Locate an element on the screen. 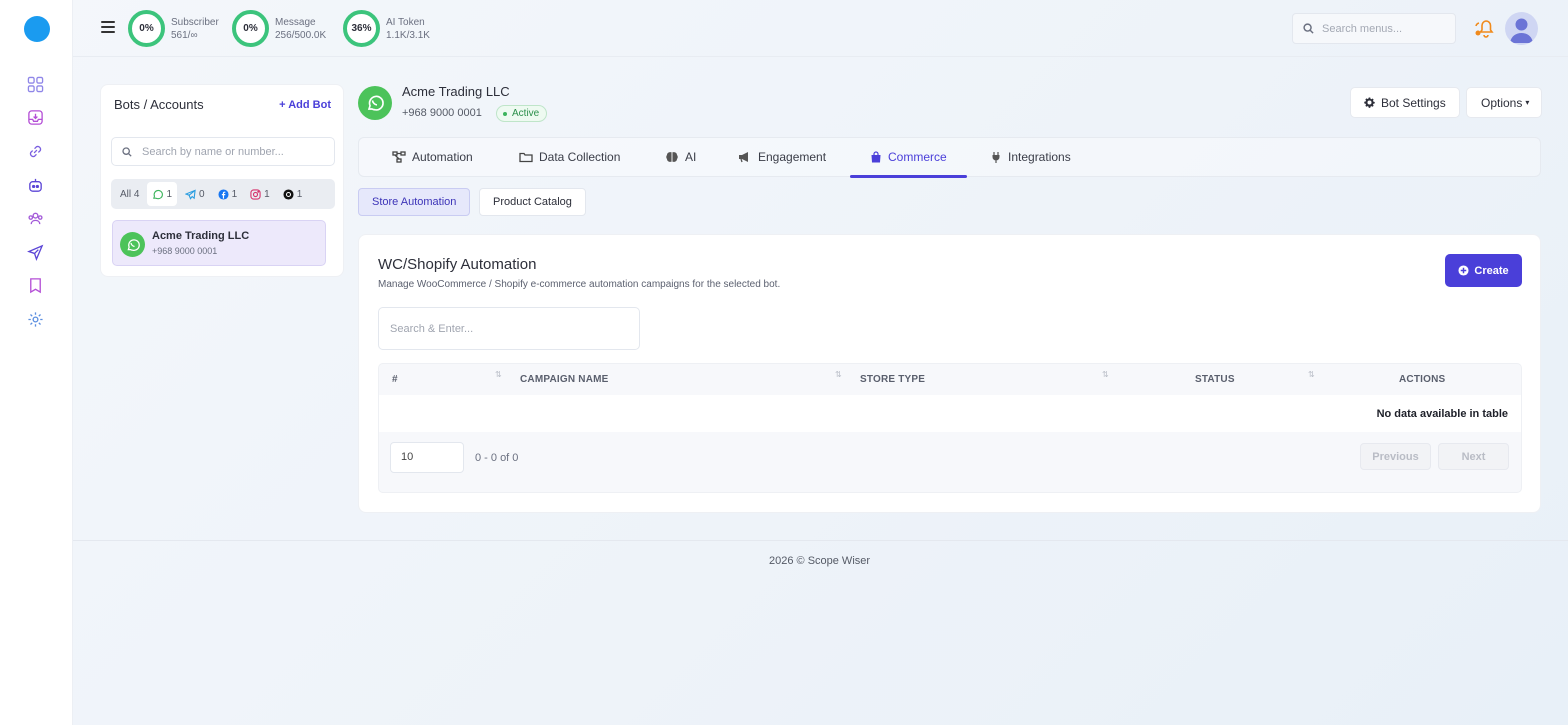  create-button: Create is located at coordinates (1483, 270).